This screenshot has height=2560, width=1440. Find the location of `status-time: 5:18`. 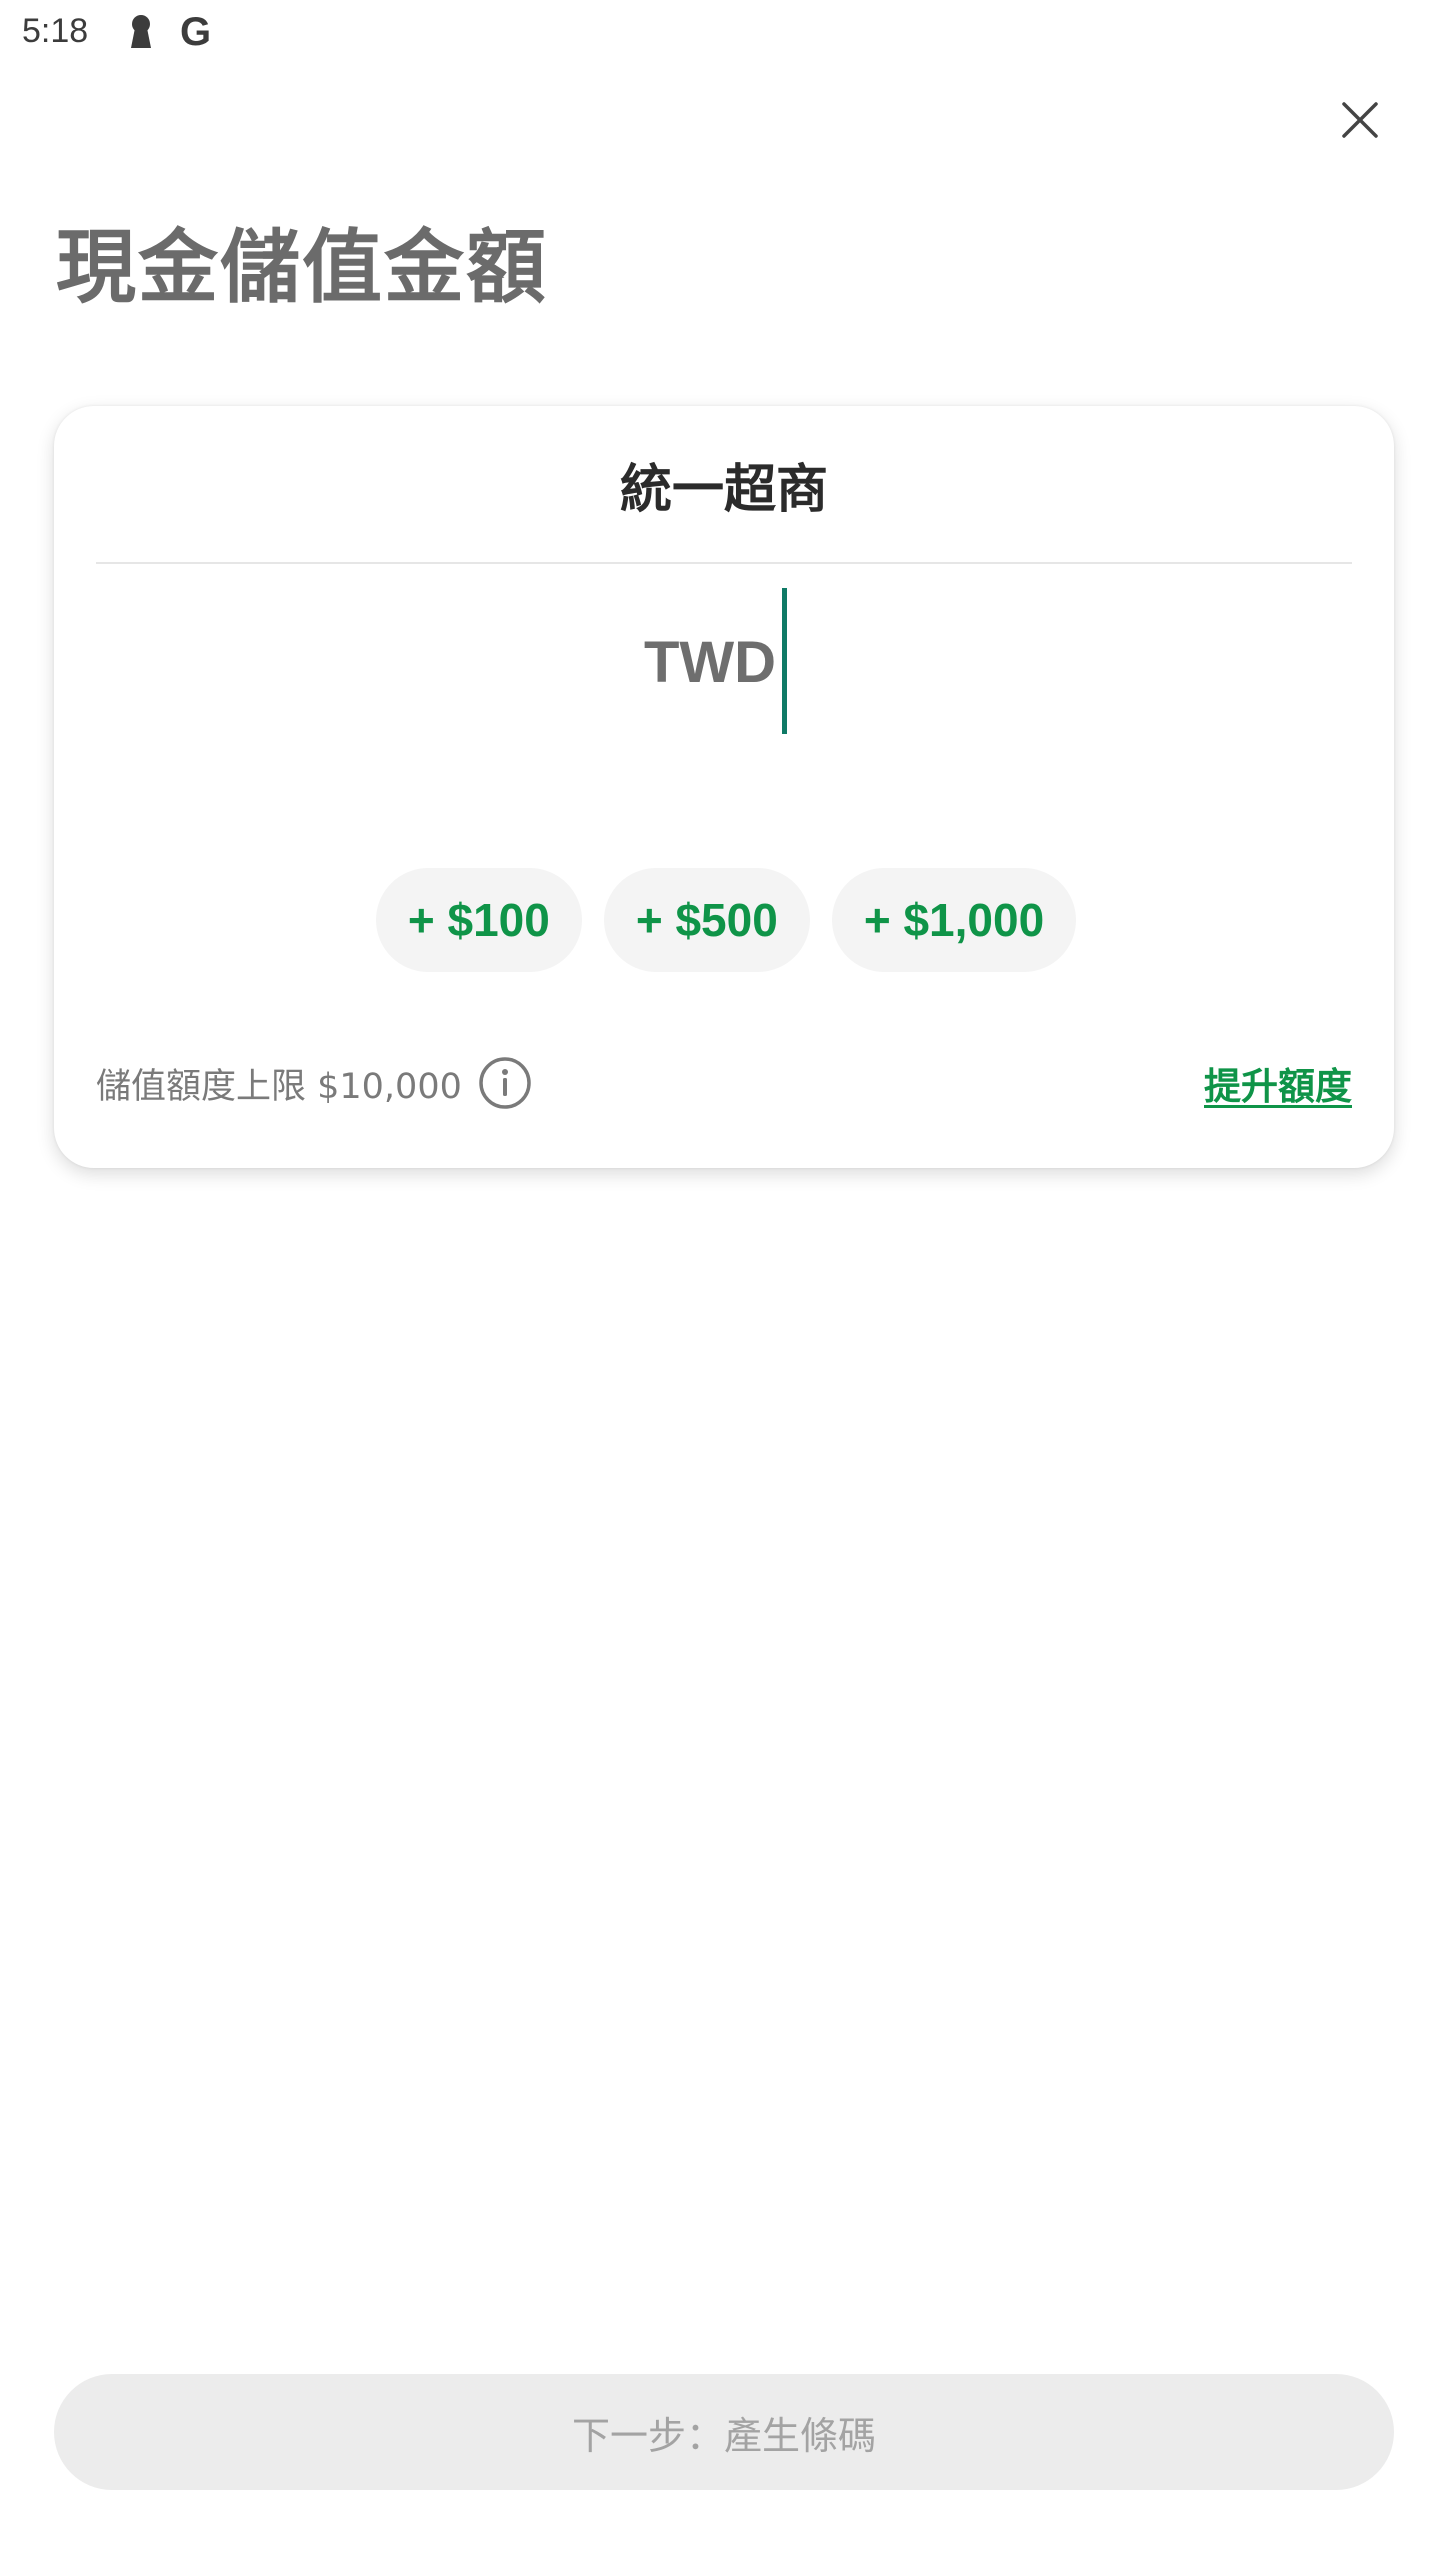

status-time: 5:18 is located at coordinates (55, 31).